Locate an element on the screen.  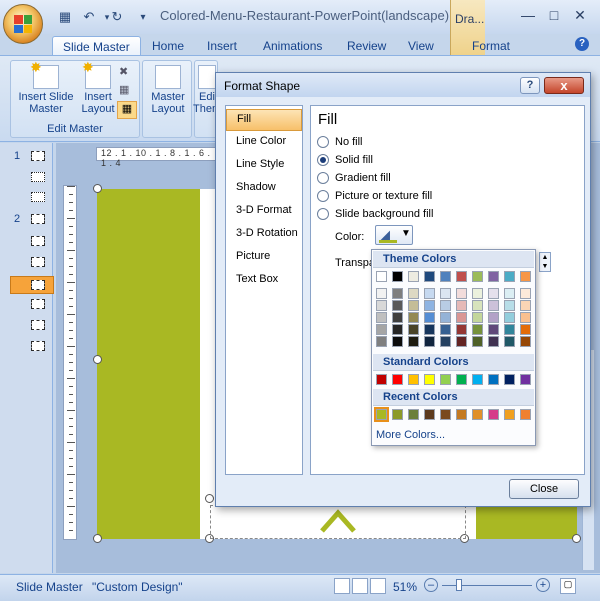
radio-slide-background-fill is located at coordinates (323, 214).